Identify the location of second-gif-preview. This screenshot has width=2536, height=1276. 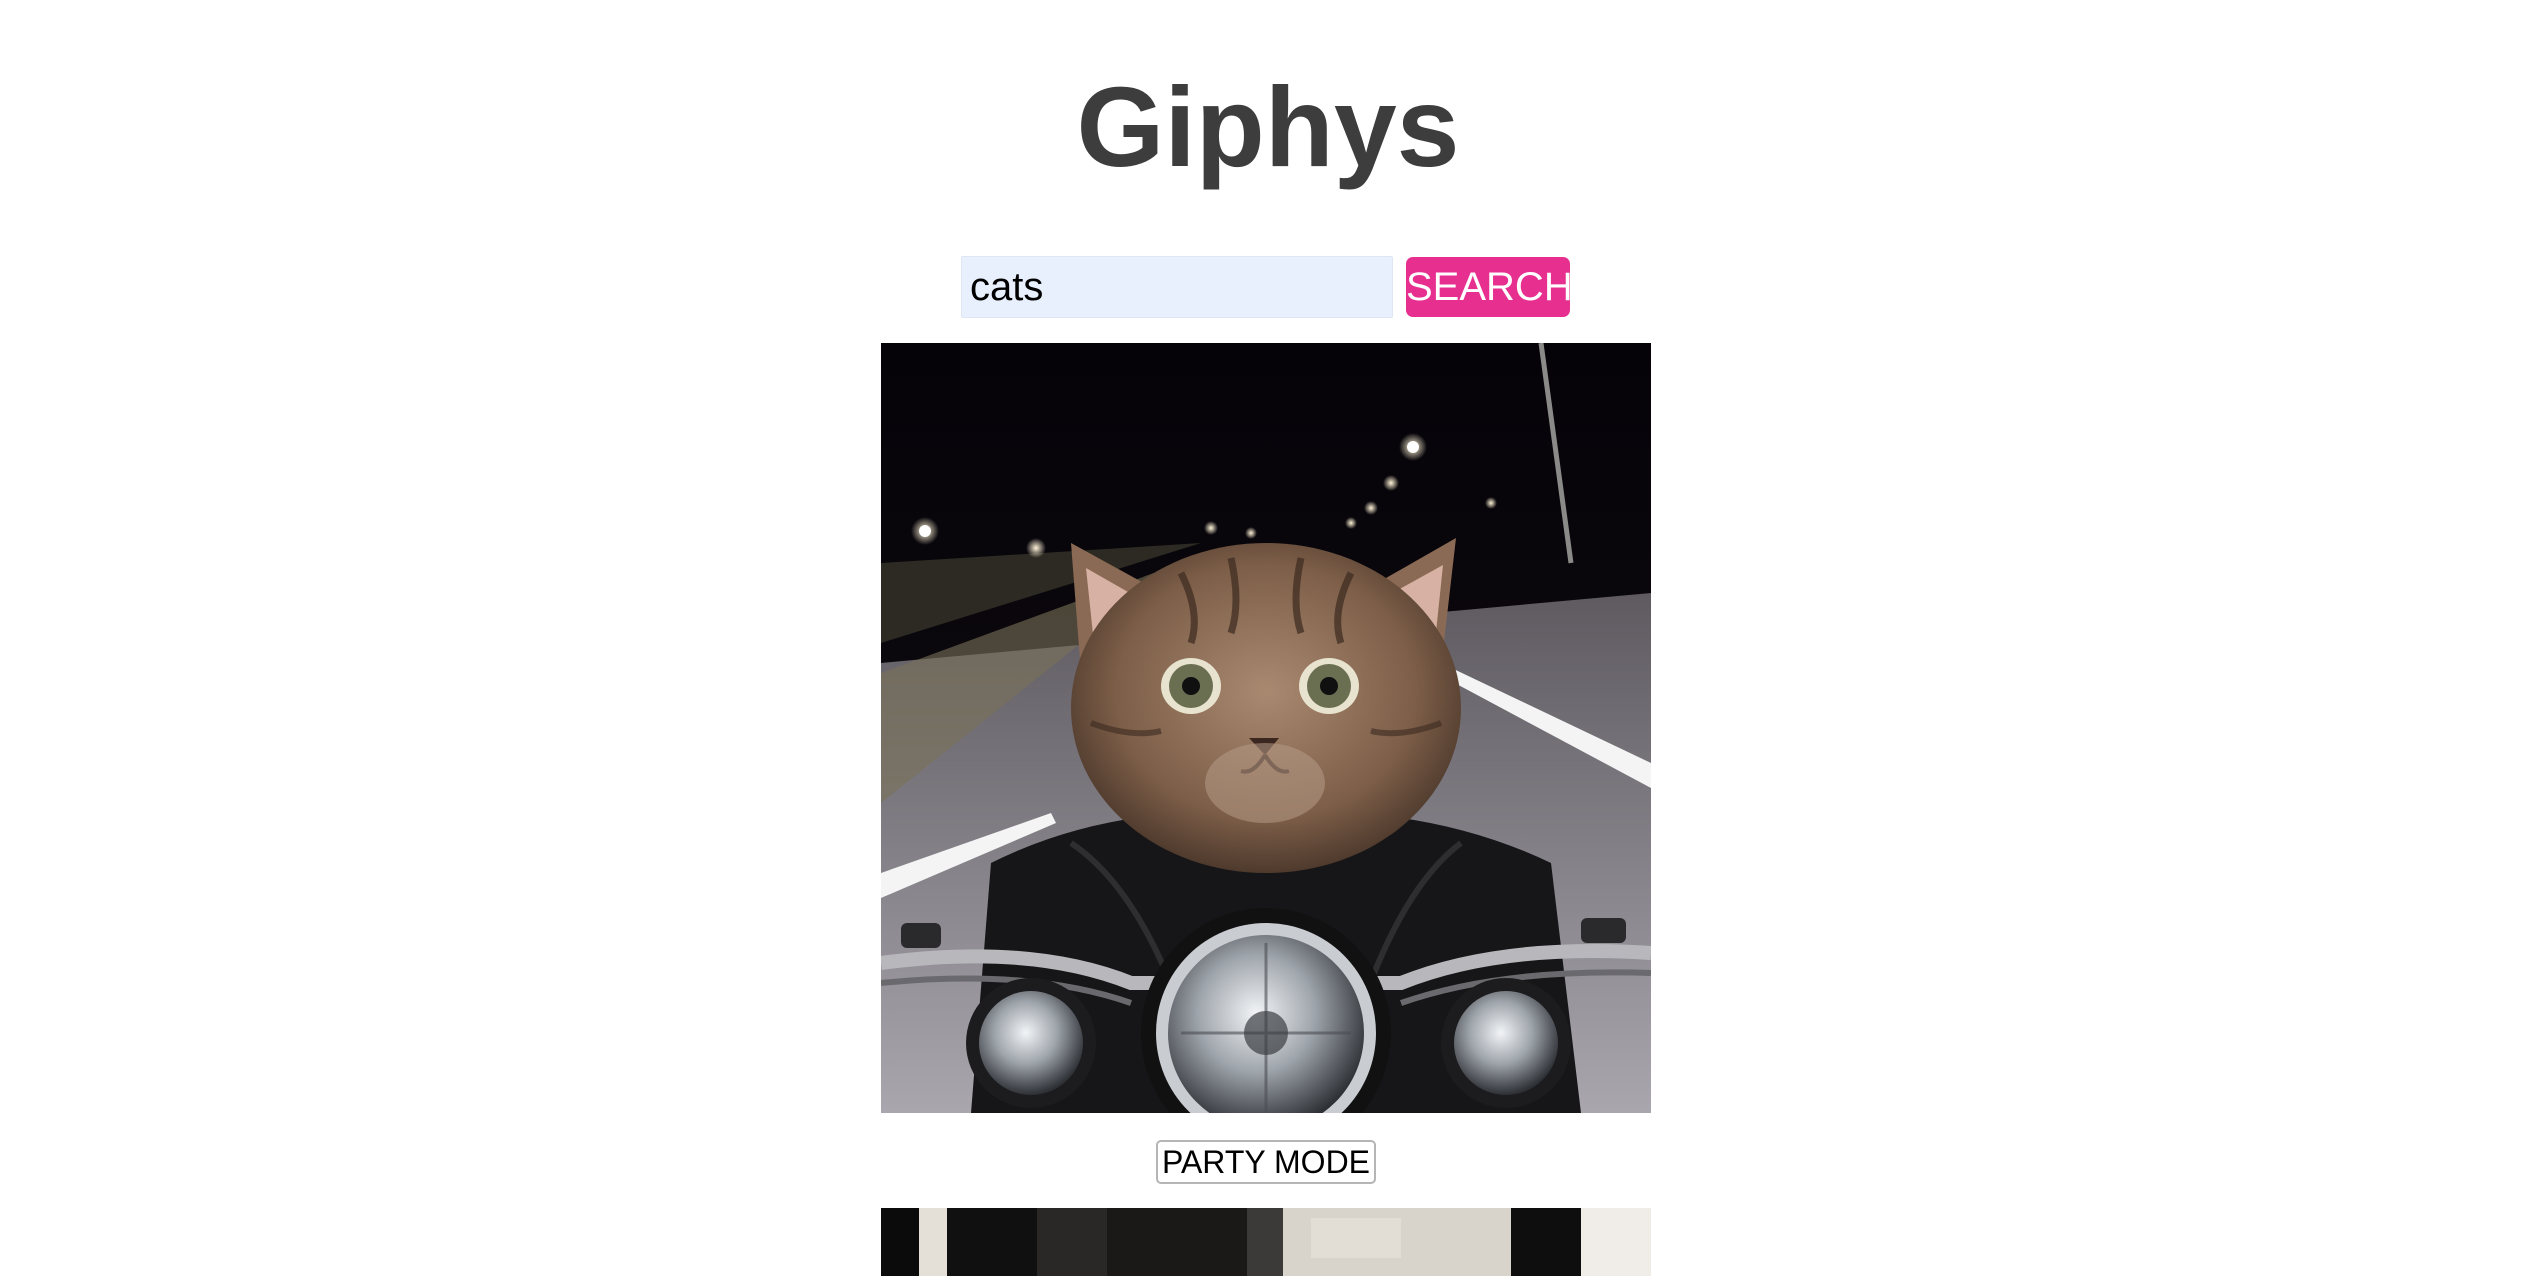
(1266, 1242).